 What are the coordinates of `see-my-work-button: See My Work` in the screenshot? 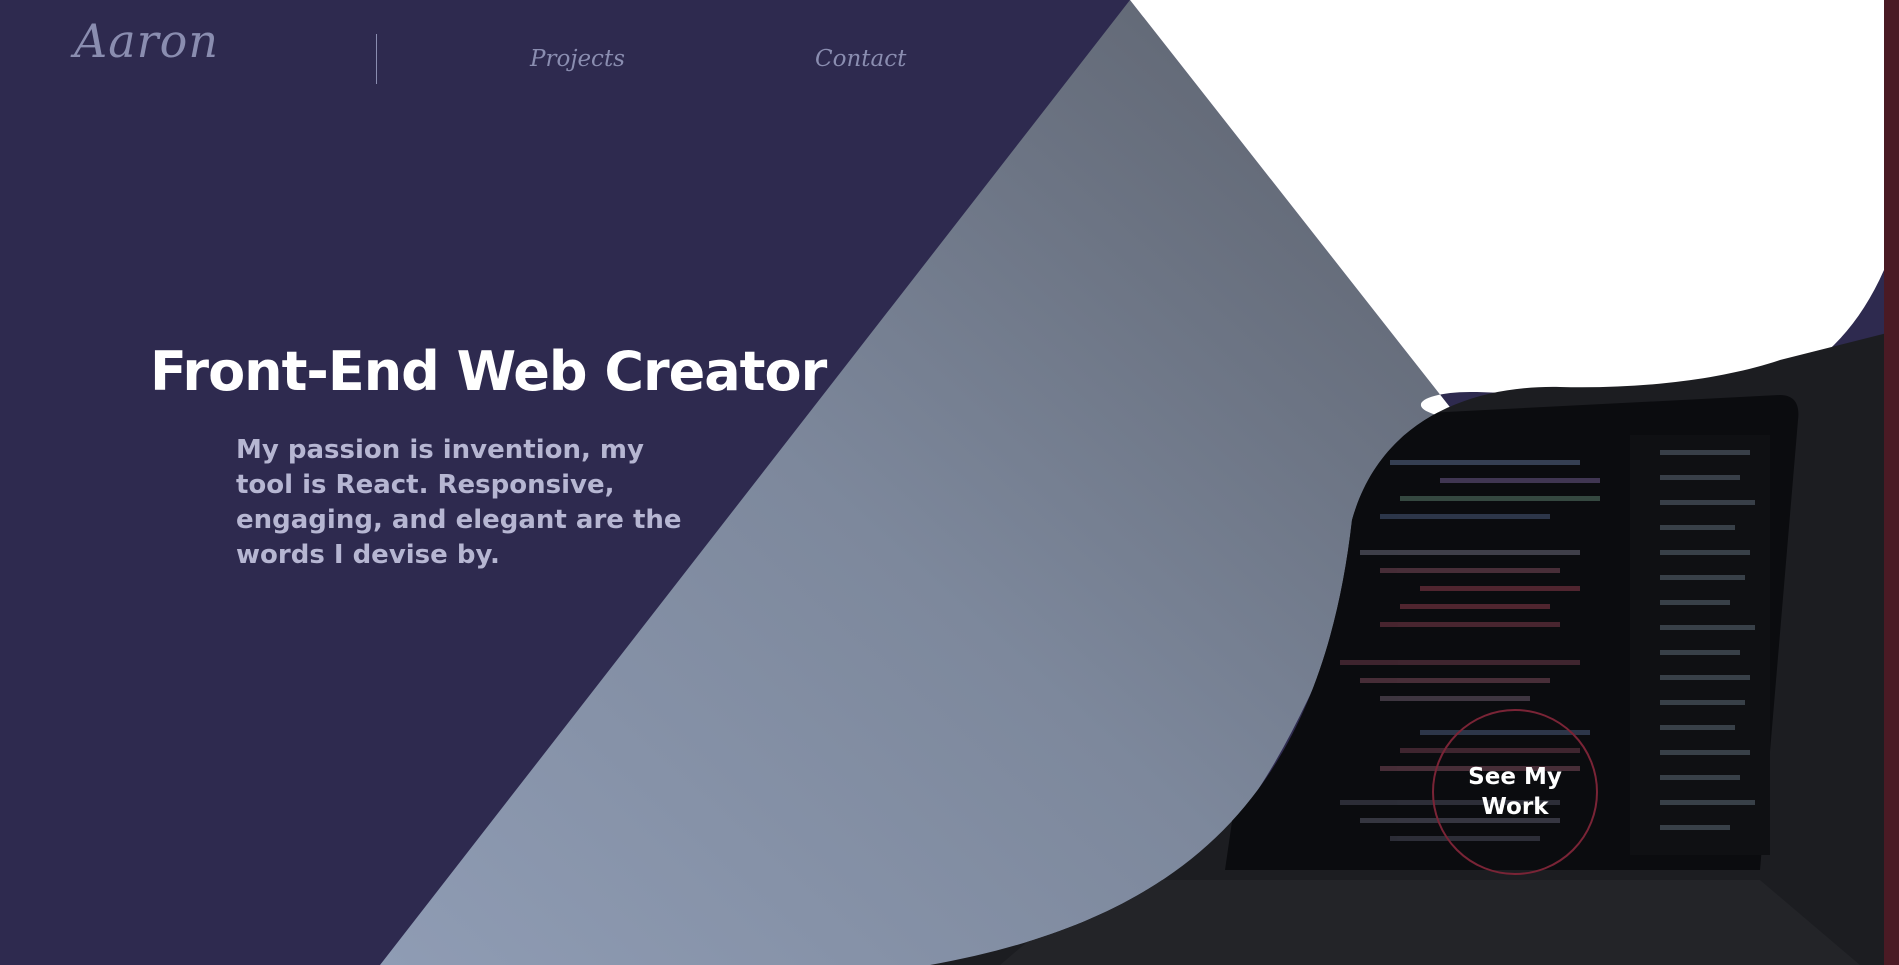 It's located at (1515, 792).